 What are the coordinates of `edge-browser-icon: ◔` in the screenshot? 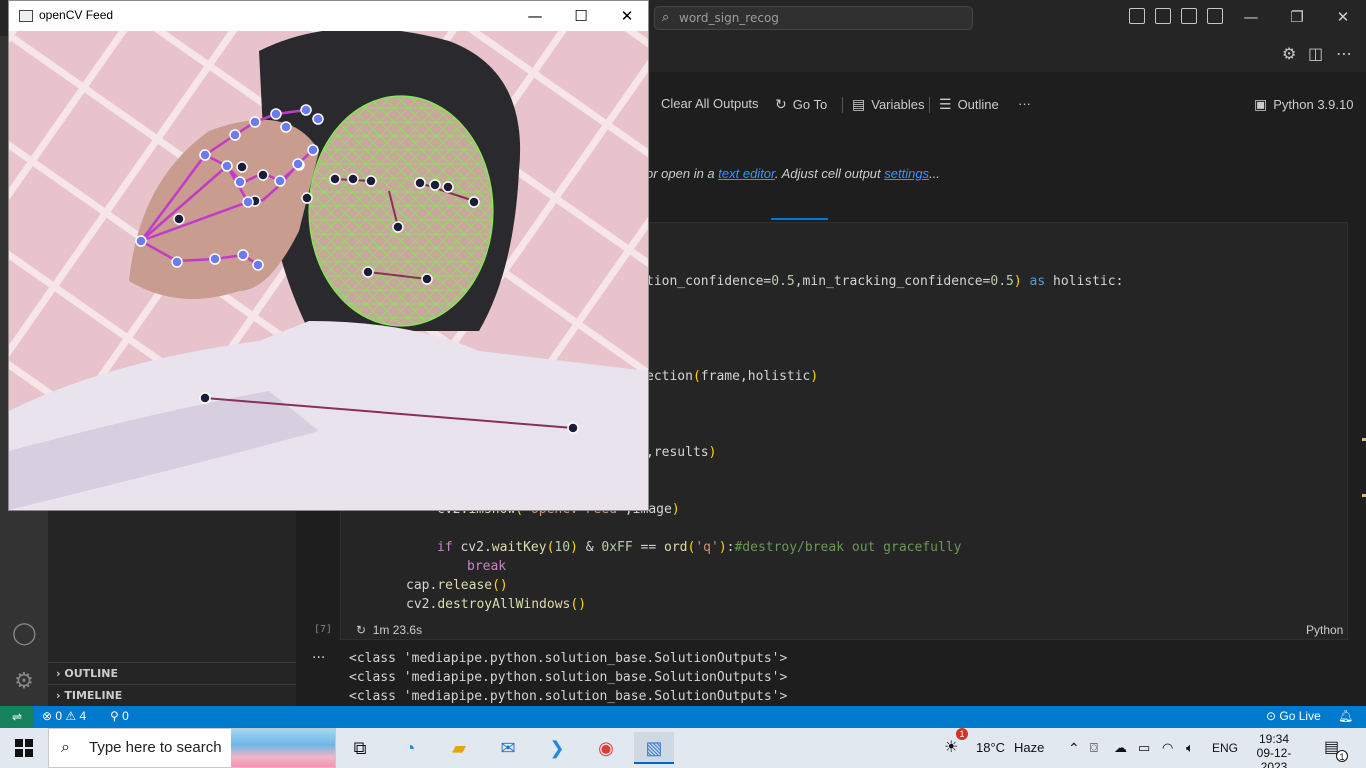 It's located at (410, 748).